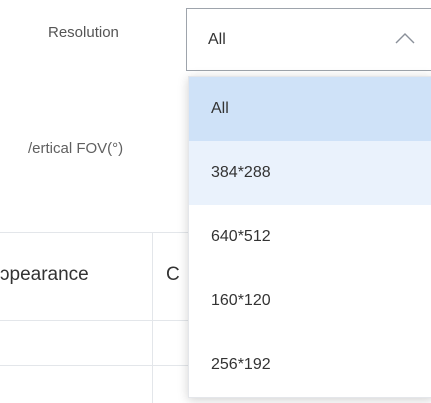  What do you see at coordinates (310, 365) in the screenshot?
I see `resolution-option-256x192: 256*192` at bounding box center [310, 365].